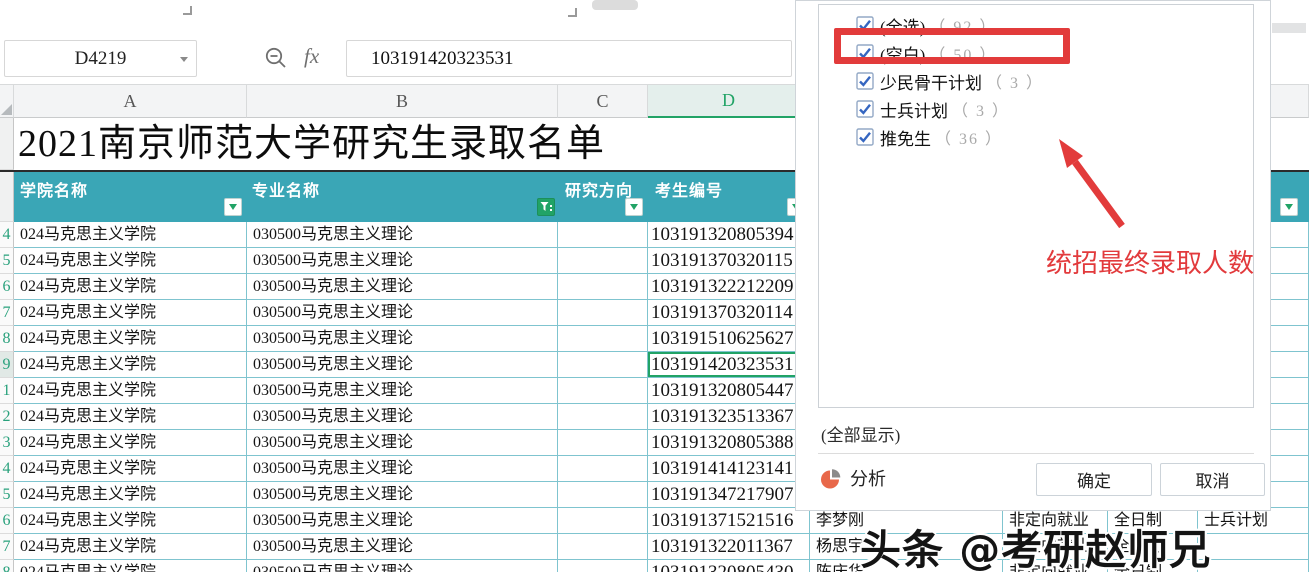 The image size is (1309, 572). Describe the element at coordinates (286, 191) in the screenshot. I see `header-major: 专业名称` at that location.